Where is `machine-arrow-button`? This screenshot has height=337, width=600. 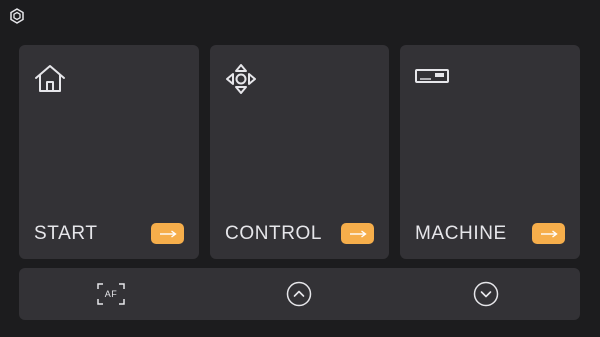 machine-arrow-button is located at coordinates (548, 233).